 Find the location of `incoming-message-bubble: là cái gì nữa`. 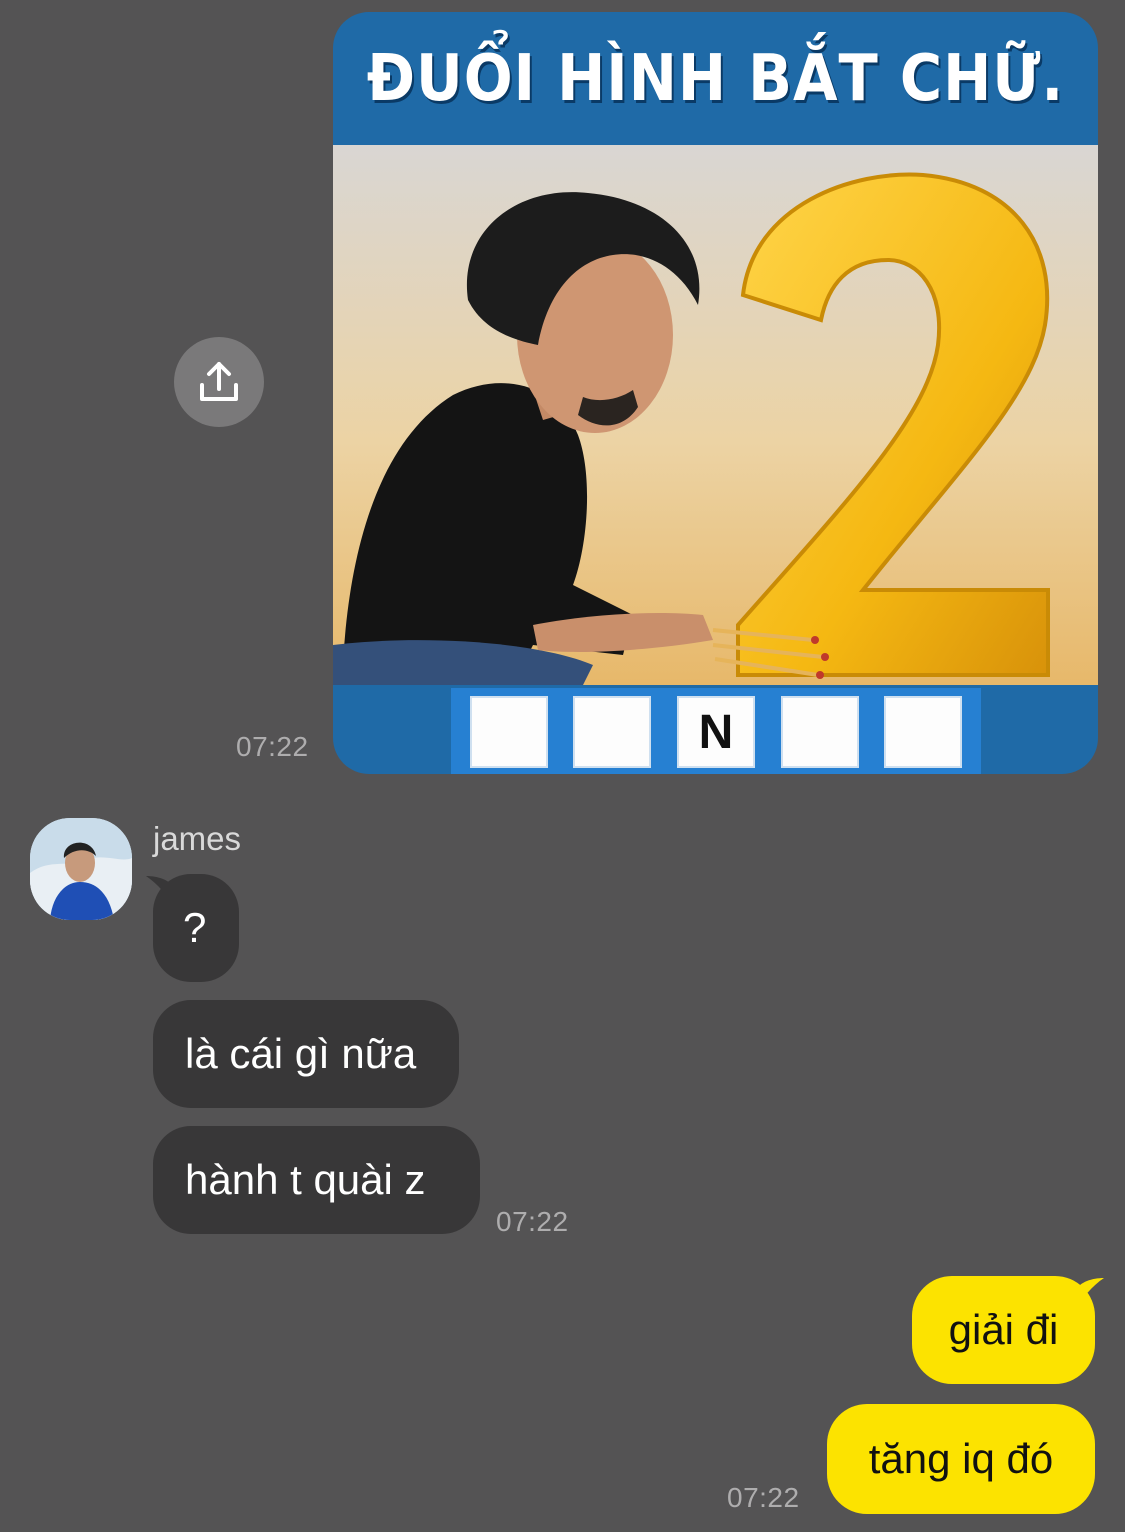

incoming-message-bubble: là cái gì nữa is located at coordinates (306, 1054).